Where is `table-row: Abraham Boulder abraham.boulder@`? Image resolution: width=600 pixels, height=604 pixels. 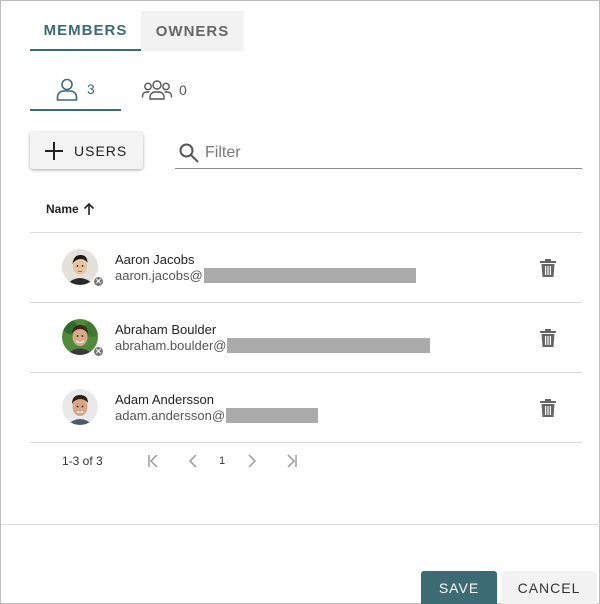 table-row: Abraham Boulder abraham.boulder@ is located at coordinates (306, 338).